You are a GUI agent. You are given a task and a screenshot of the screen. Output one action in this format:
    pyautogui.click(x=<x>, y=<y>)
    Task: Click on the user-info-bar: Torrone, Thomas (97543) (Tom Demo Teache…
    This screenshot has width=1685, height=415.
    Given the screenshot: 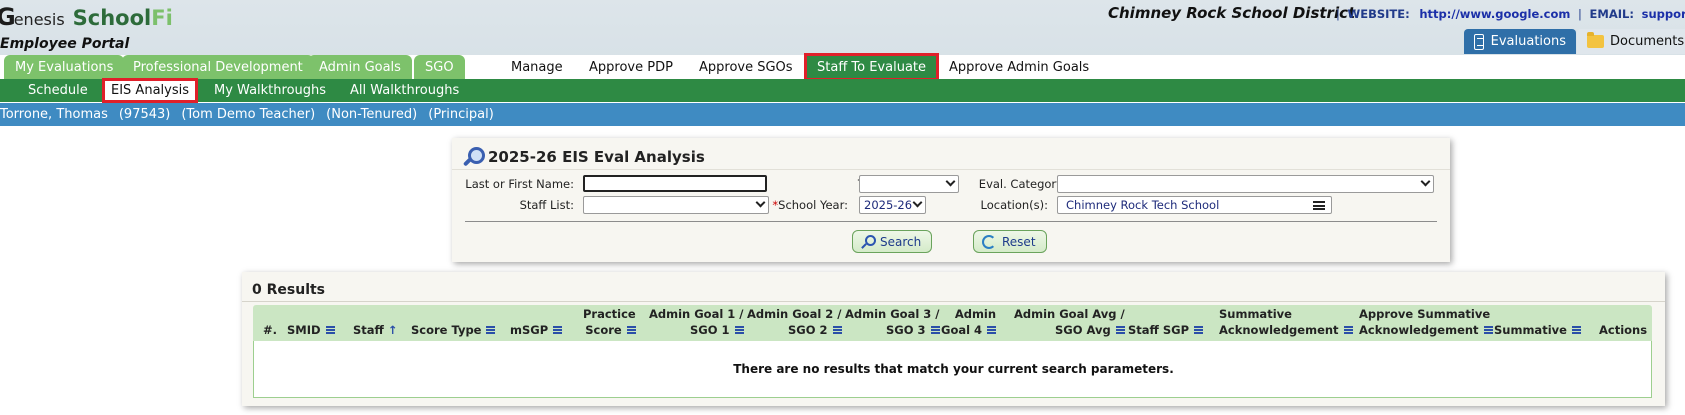 What is the action you would take?
    pyautogui.click(x=842, y=114)
    